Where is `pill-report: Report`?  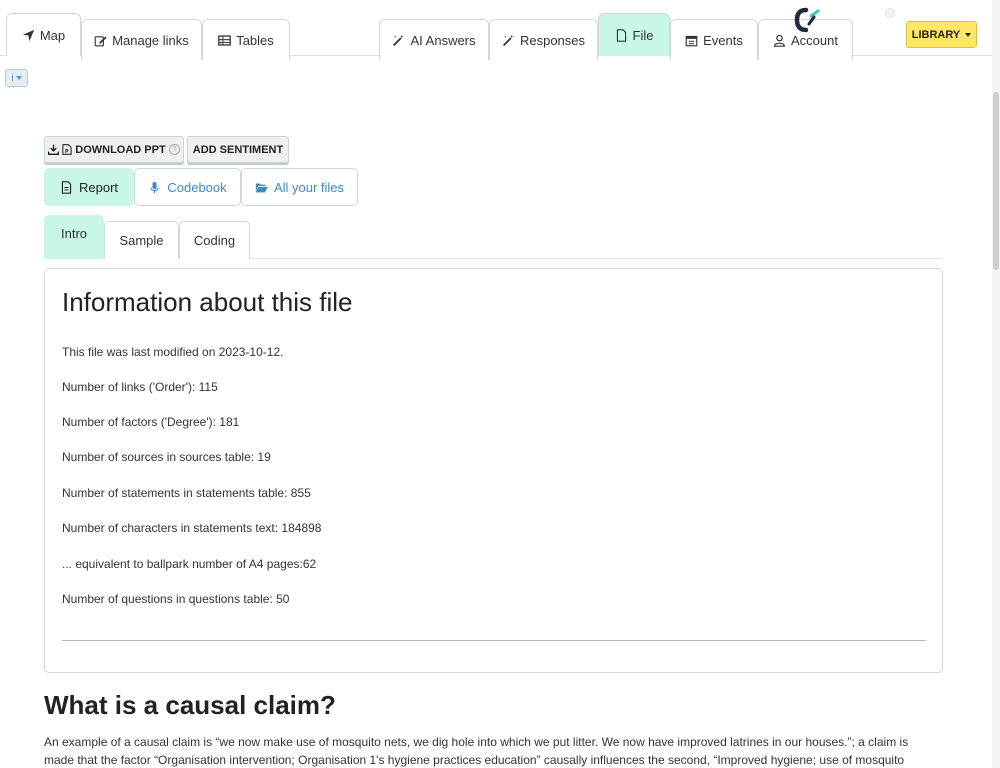 pill-report: Report is located at coordinates (89, 187).